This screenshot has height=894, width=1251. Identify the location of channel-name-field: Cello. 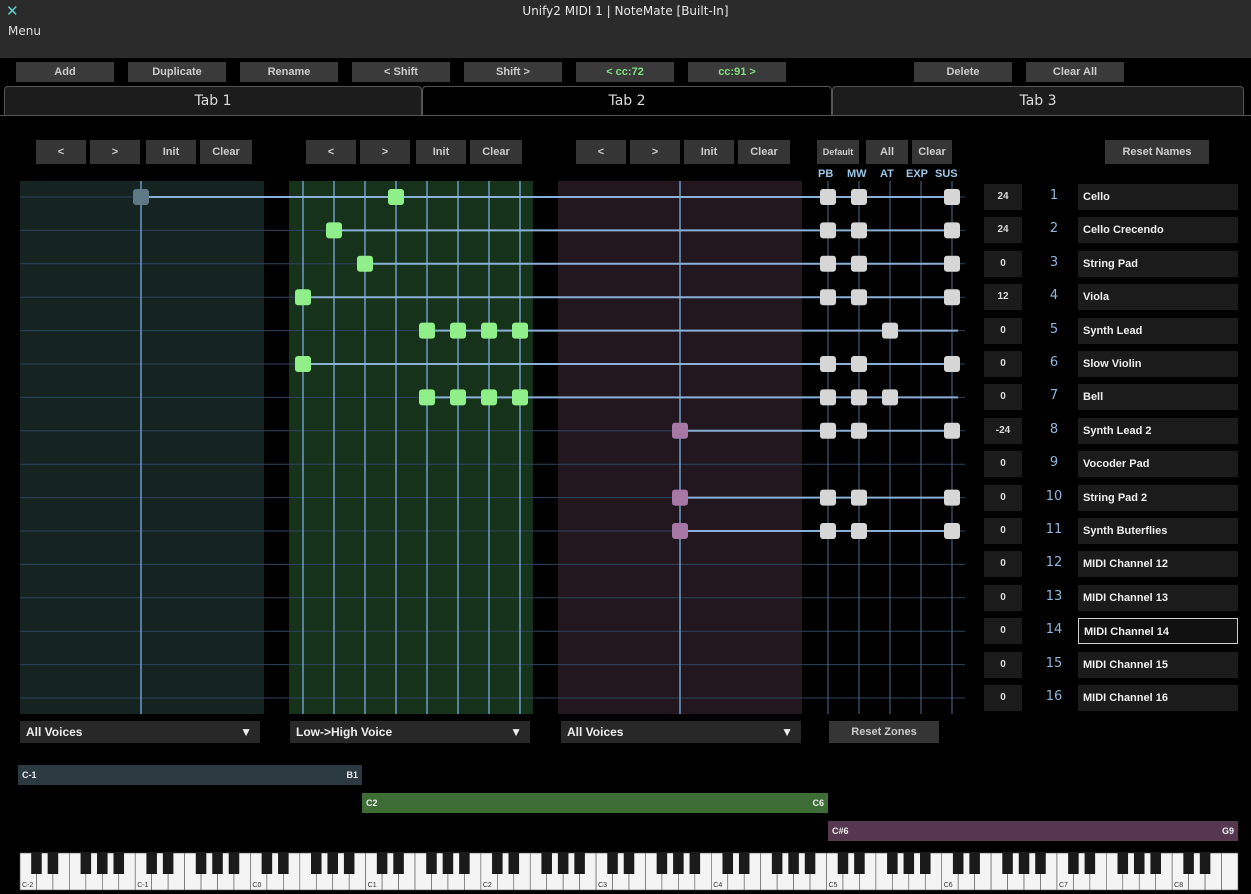
(1158, 197).